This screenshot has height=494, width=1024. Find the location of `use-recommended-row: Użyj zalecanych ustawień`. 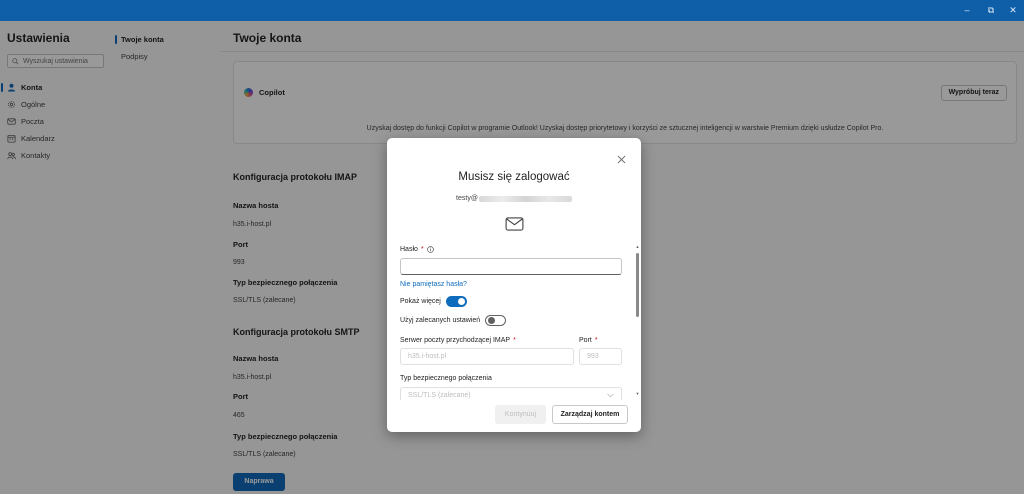

use-recommended-row: Użyj zalecanych ustawień is located at coordinates (453, 320).